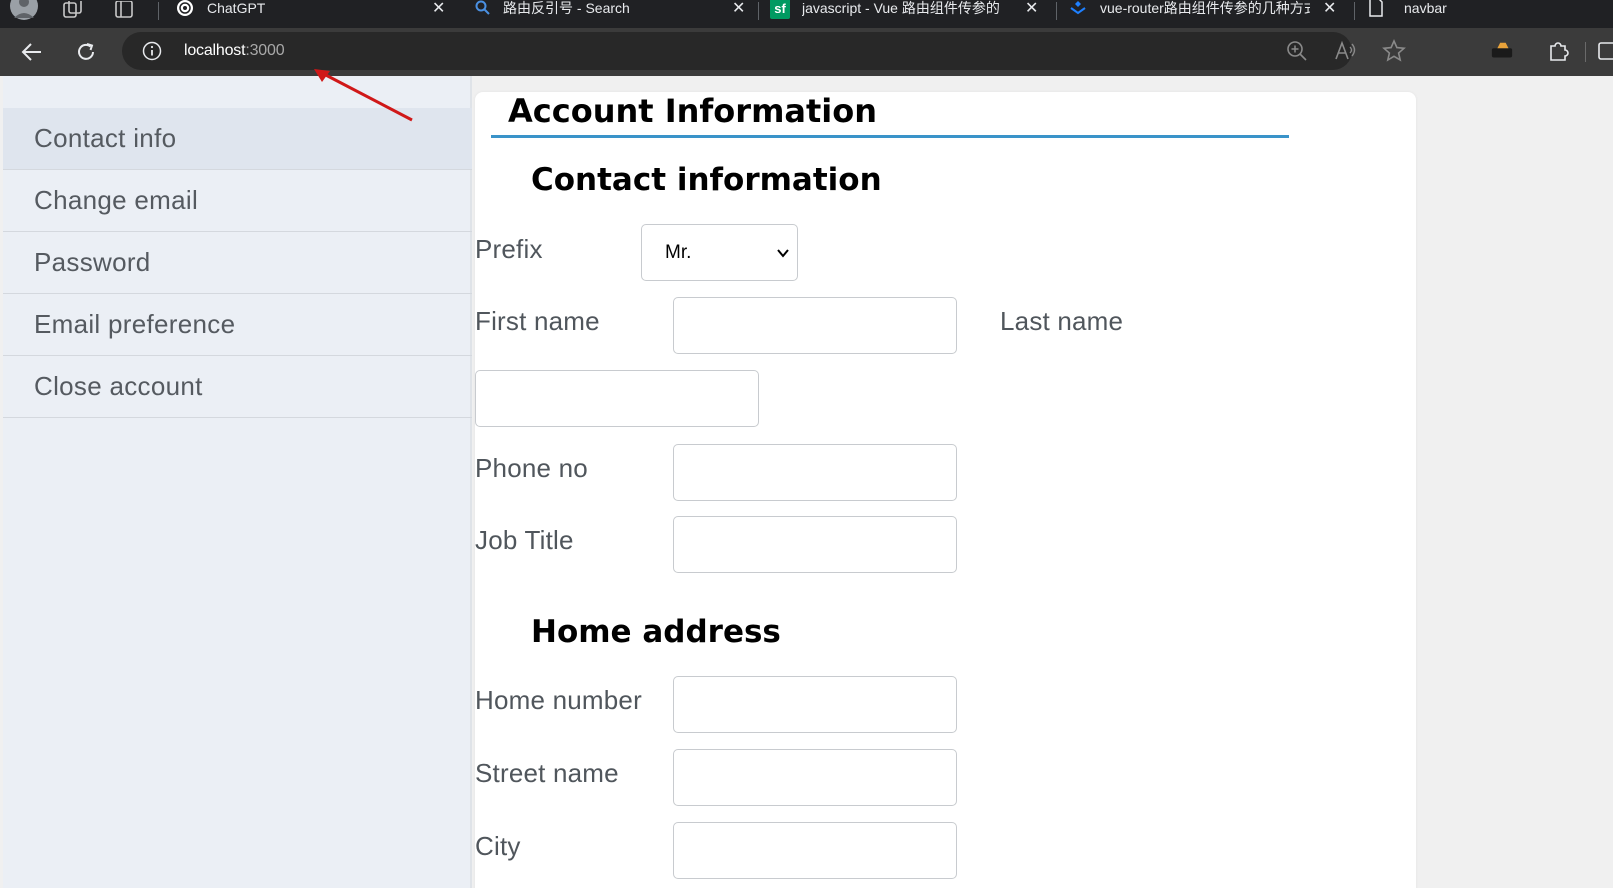 The width and height of the screenshot is (1613, 888). I want to click on tab-title: javascript - Vue 路由组件传参的, so click(901, 8).